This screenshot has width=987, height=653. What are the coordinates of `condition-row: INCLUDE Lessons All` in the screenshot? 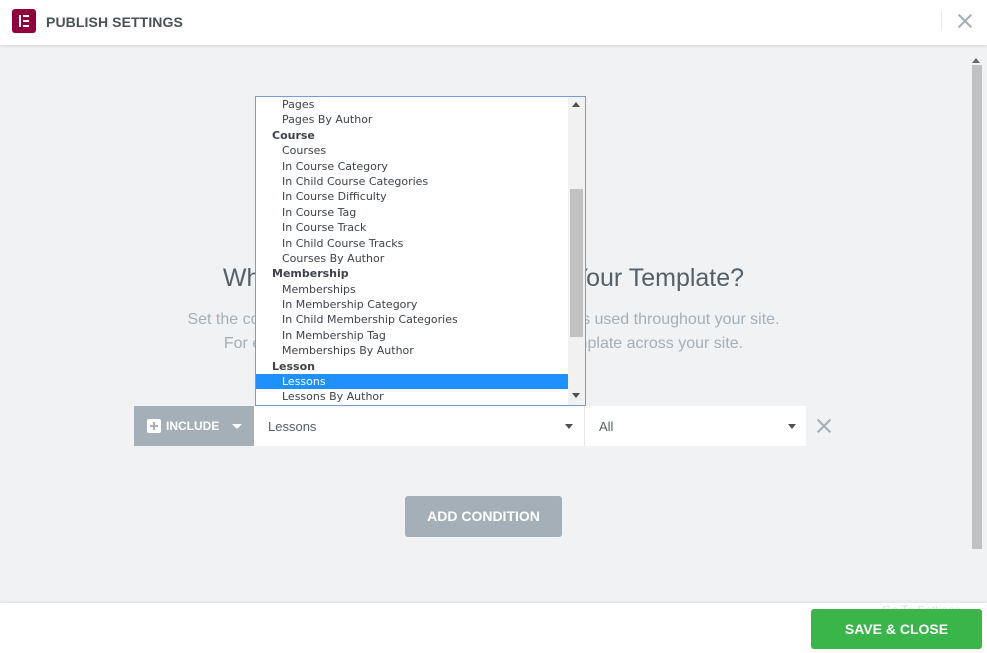 It's located at (470, 426).